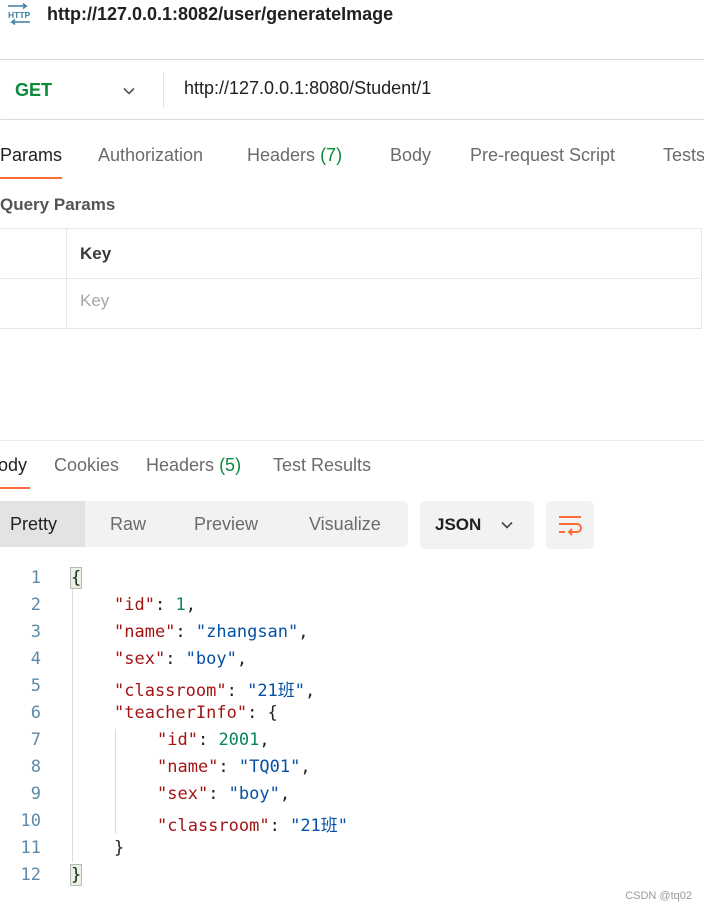 This screenshot has width=704, height=910. Describe the element at coordinates (58, 204) in the screenshot. I see `query-params-heading: Query Params` at that location.